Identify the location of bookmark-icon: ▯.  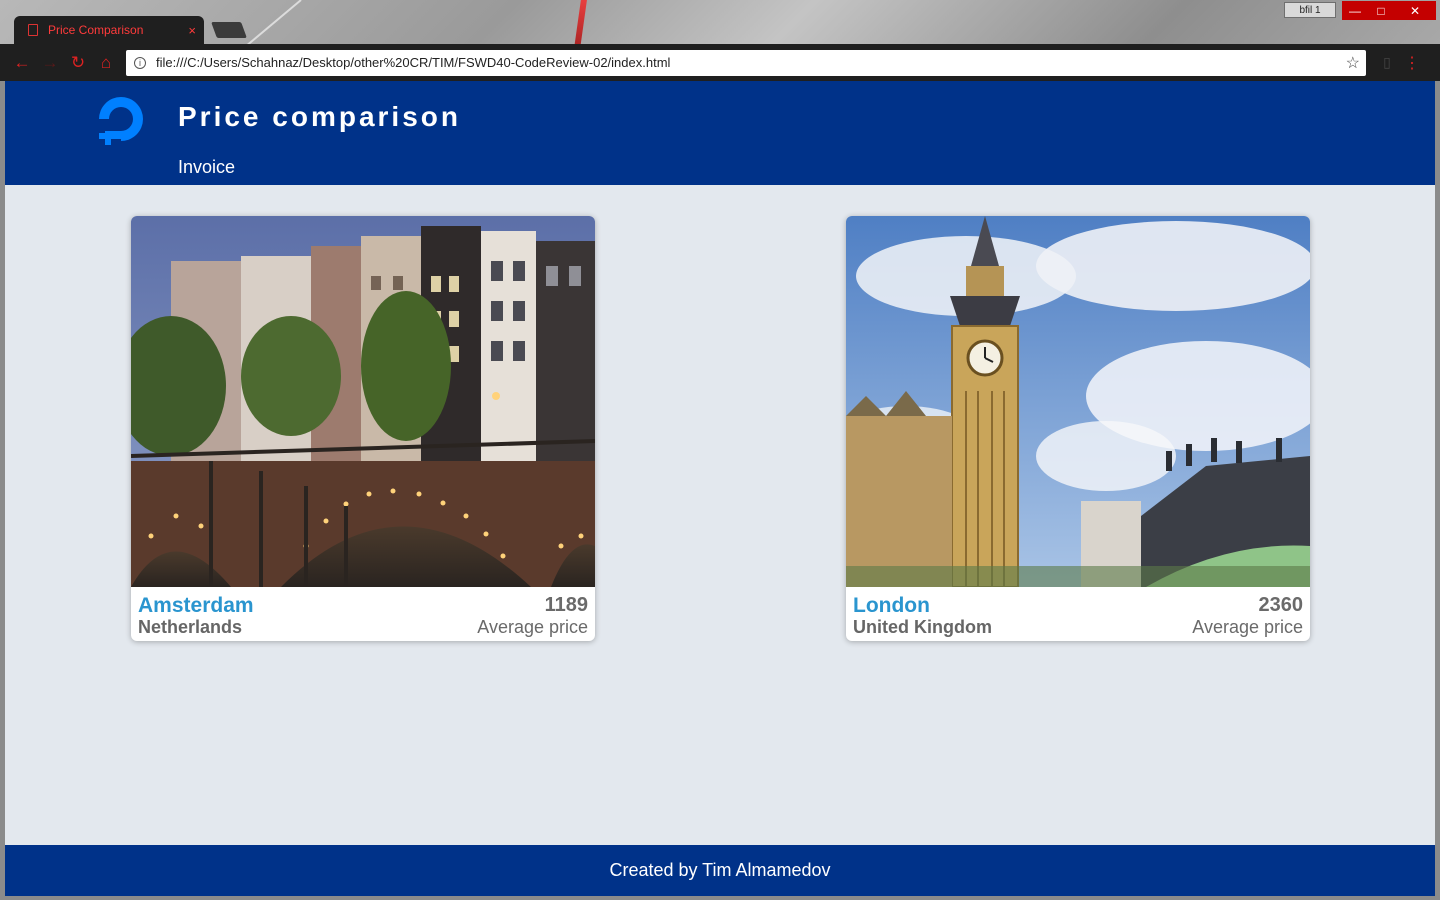
(1387, 62).